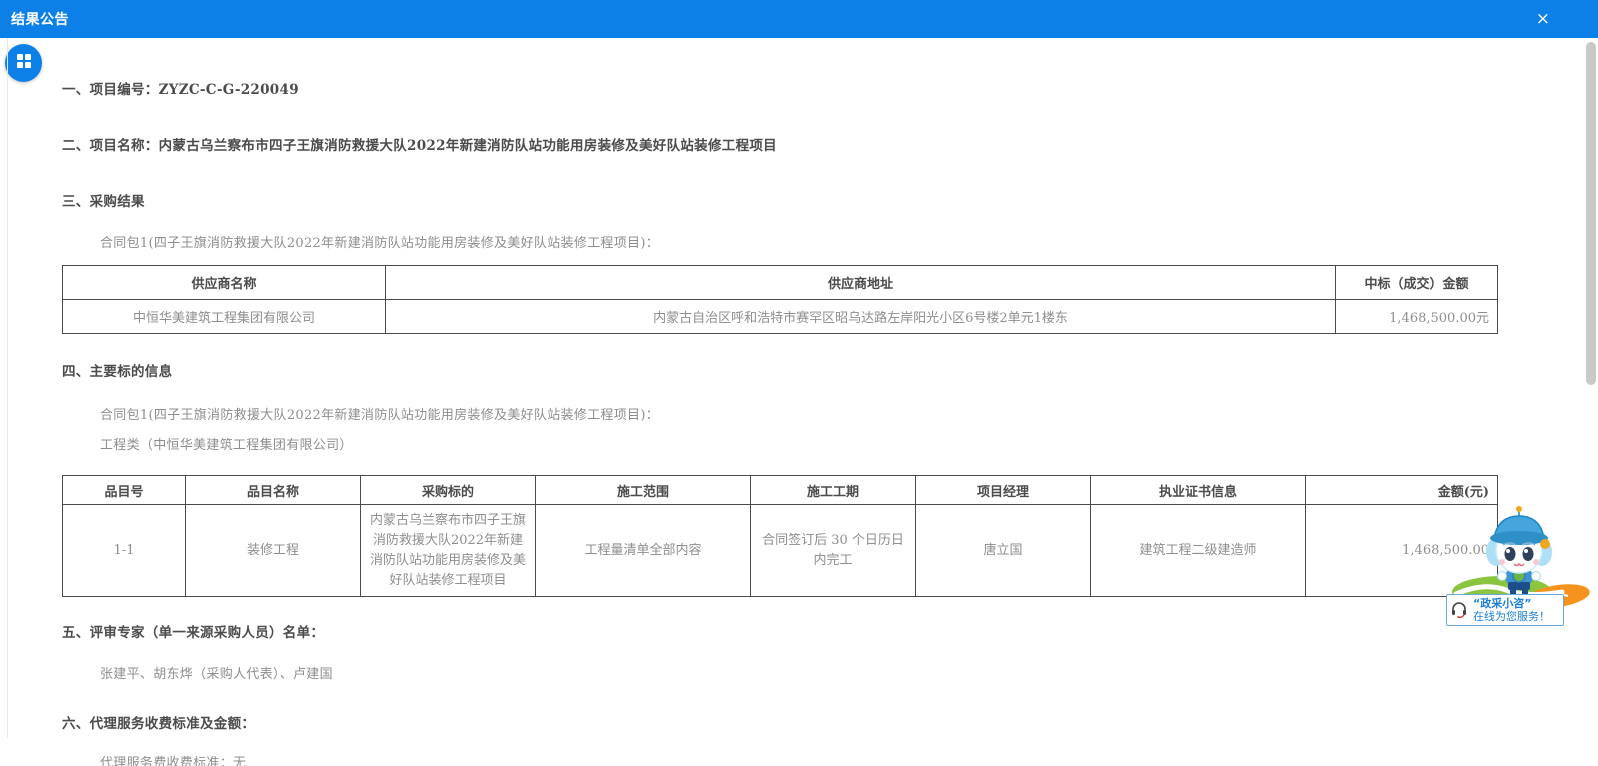  Describe the element at coordinates (124, 490) in the screenshot. I see `col-header-item-no: 品目号` at that location.